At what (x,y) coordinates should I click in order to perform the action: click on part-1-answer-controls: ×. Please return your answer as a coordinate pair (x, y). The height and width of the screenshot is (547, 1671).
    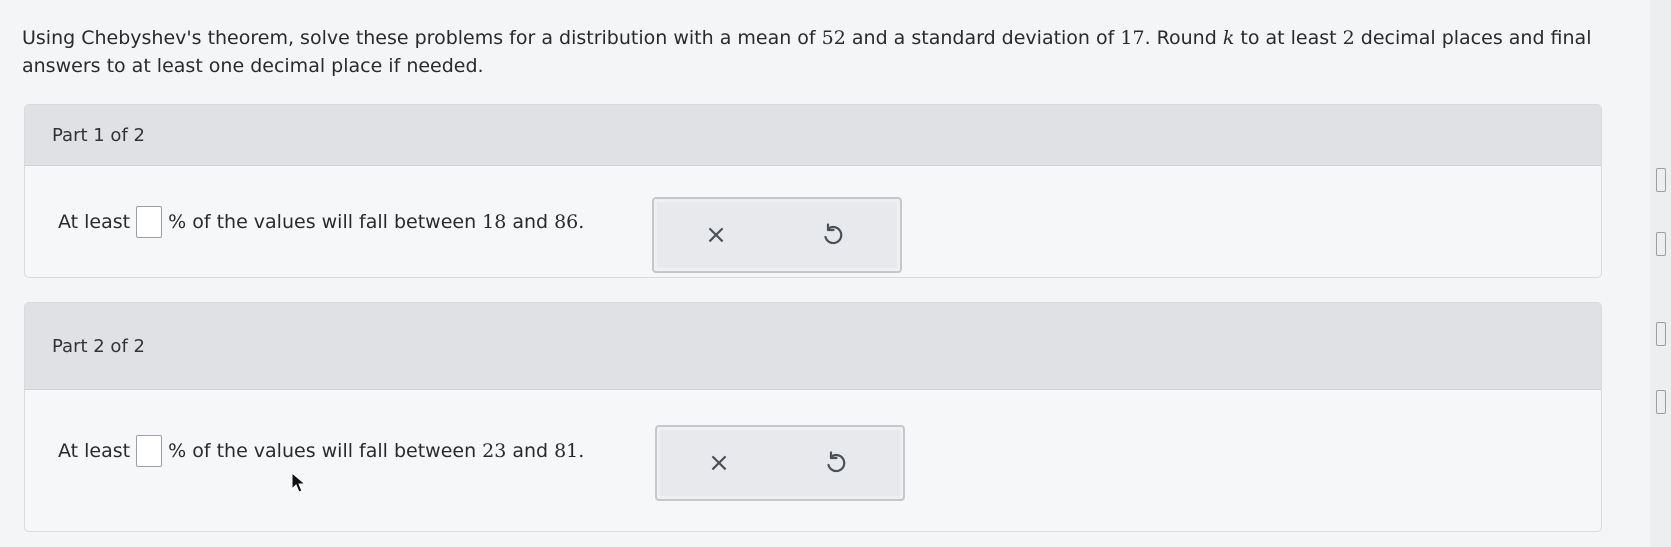
    Looking at the image, I should click on (777, 235).